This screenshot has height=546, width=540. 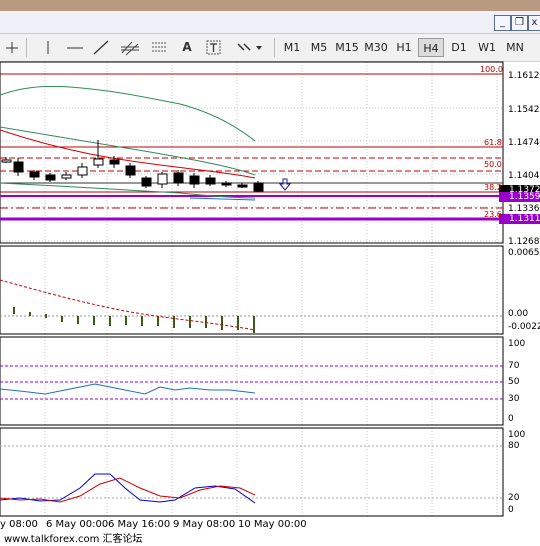 What do you see at coordinates (514, 446) in the screenshot?
I see `stoch-tick: 80` at bounding box center [514, 446].